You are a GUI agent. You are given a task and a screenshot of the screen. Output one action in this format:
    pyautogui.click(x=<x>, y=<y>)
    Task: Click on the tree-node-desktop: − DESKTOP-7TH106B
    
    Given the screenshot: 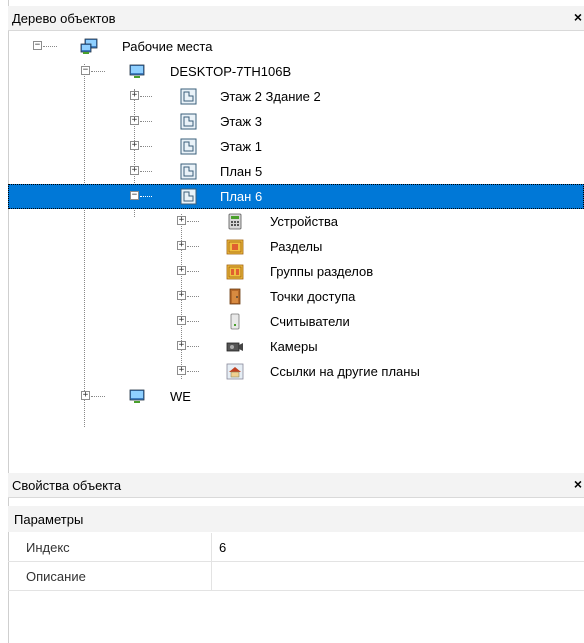 What is the action you would take?
    pyautogui.click(x=296, y=71)
    